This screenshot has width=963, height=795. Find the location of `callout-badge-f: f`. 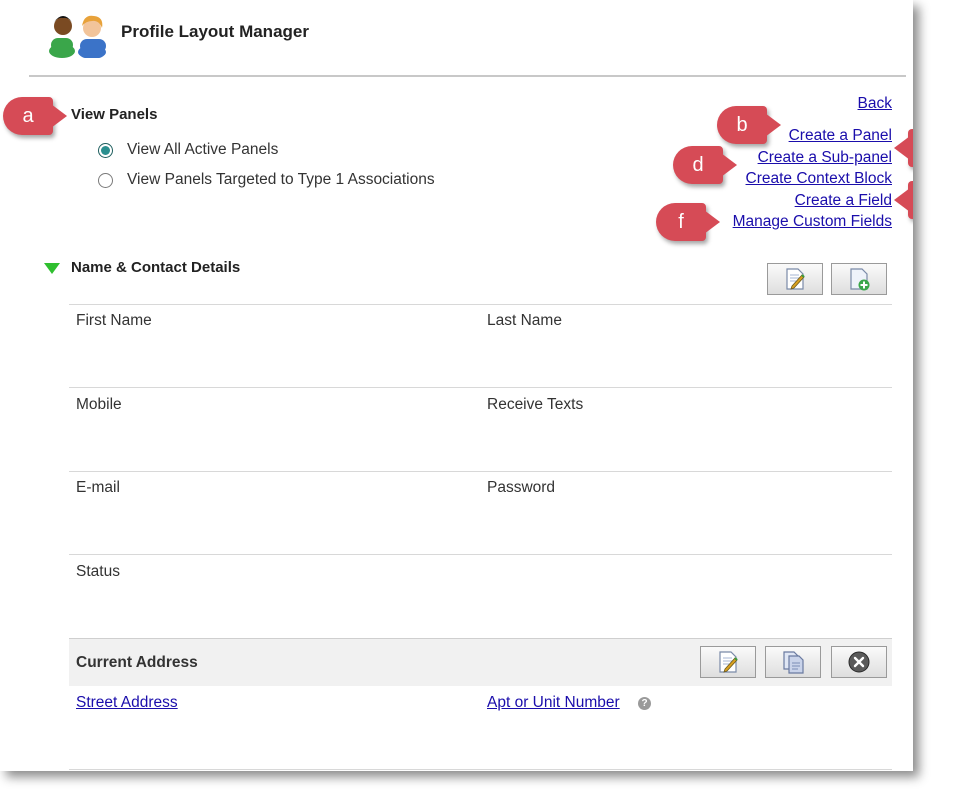

callout-badge-f: f is located at coordinates (688, 222).